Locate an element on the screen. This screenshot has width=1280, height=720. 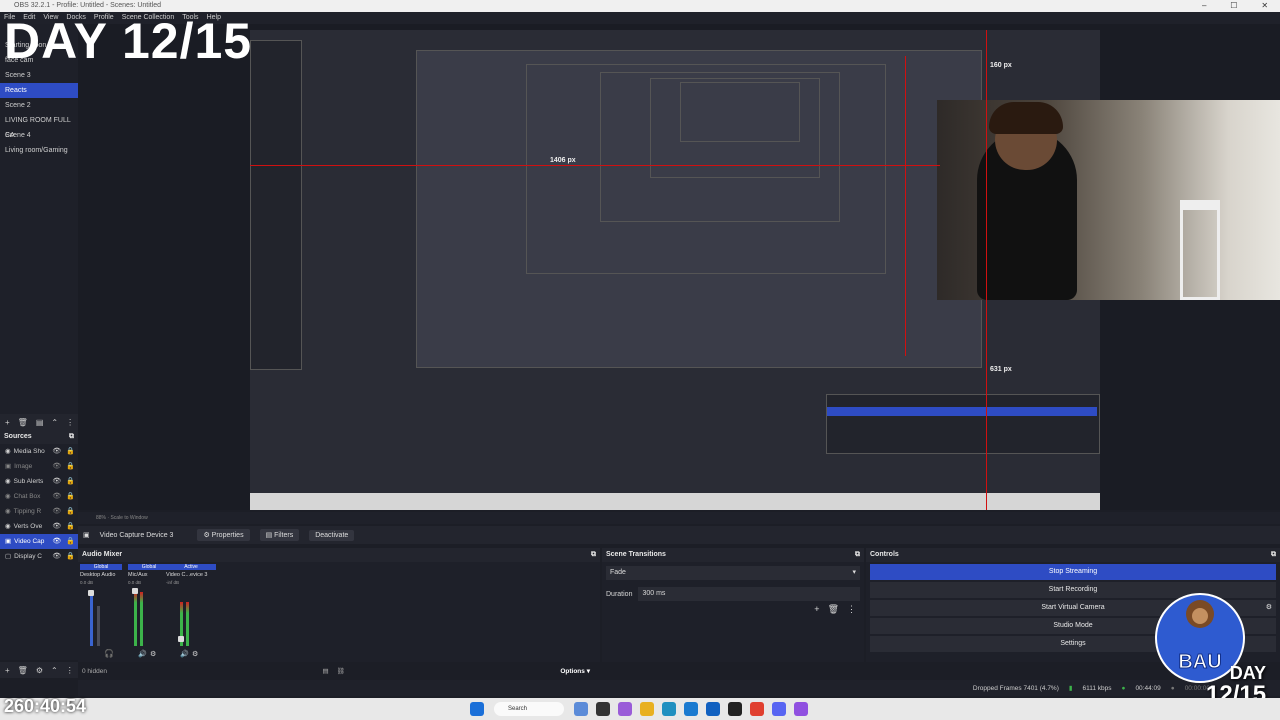
mixer-link-icon: ⛓ is located at coordinates (341, 671).